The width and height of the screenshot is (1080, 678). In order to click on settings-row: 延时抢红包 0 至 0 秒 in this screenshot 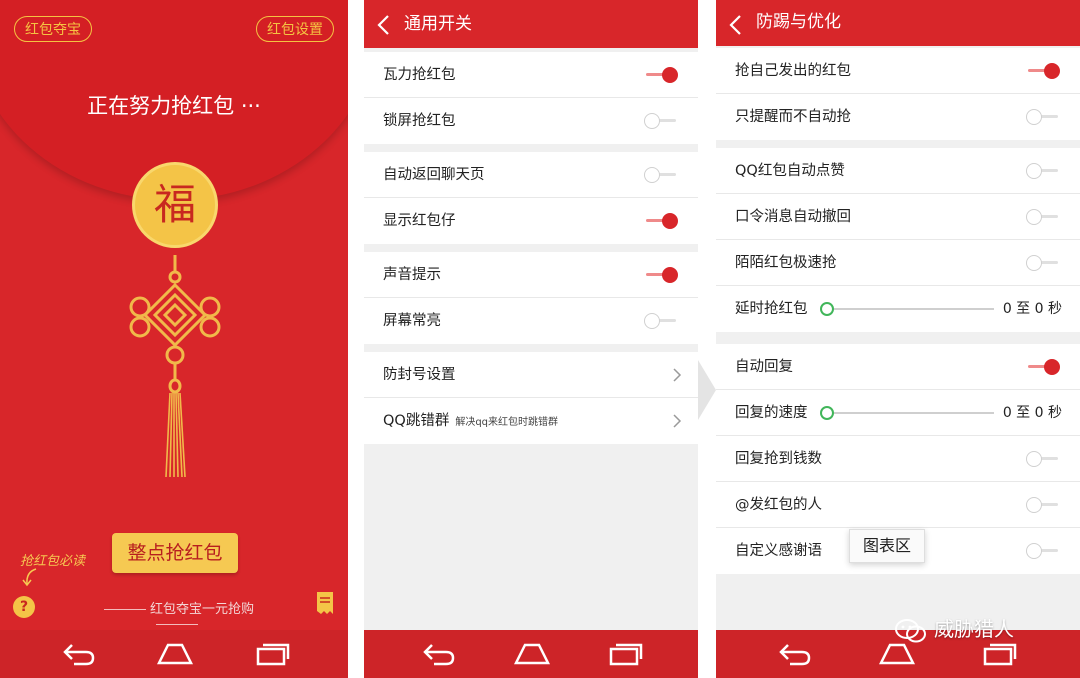, I will do `click(898, 309)`.